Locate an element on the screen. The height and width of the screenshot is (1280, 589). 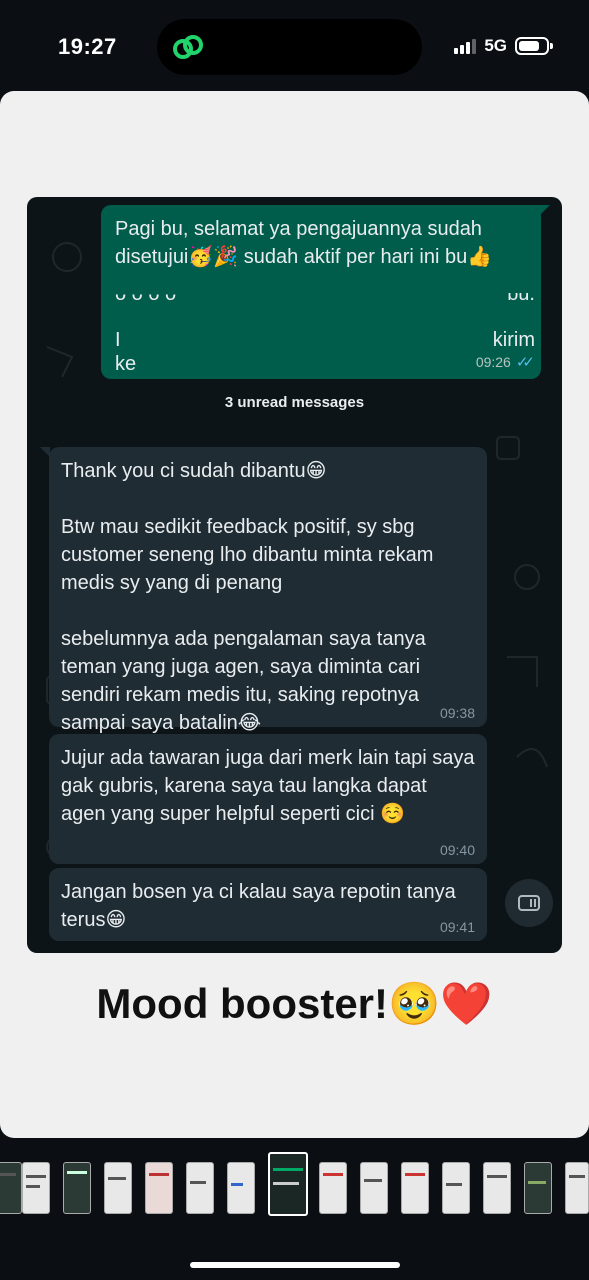
message-time: 09:41 is located at coordinates (457, 927).